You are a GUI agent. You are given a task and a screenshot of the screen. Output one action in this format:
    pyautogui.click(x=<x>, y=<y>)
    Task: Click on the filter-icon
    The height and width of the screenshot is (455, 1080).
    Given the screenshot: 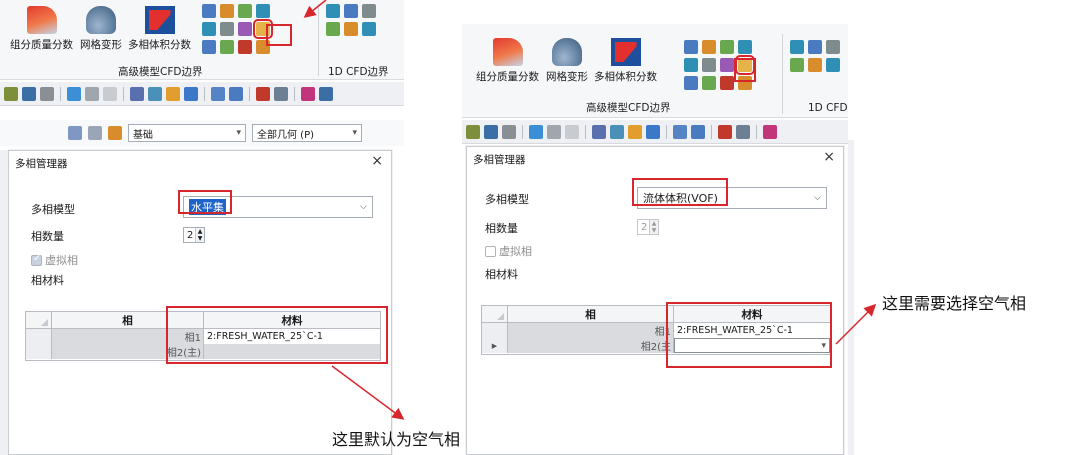 What is the action you would take?
    pyautogui.click(x=75, y=133)
    